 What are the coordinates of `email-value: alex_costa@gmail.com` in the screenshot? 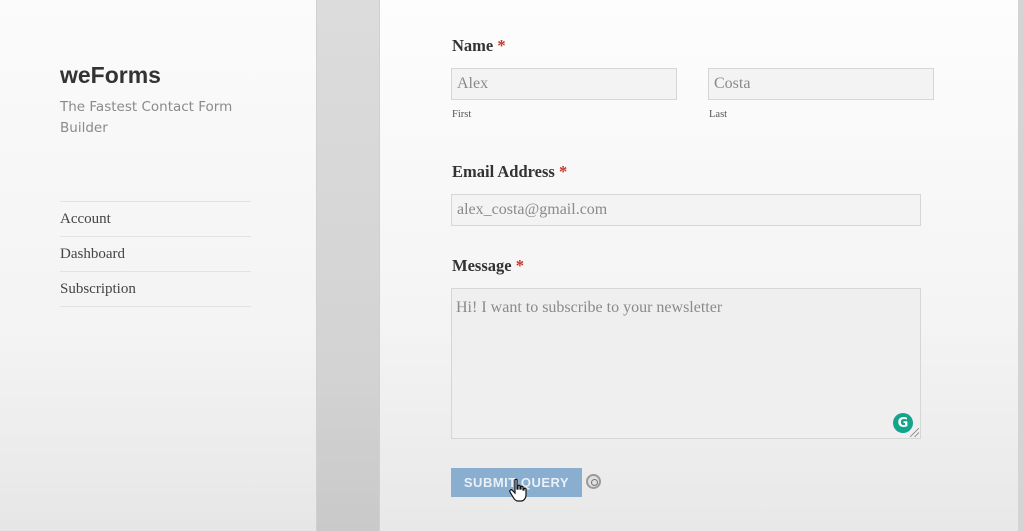 It's located at (532, 209).